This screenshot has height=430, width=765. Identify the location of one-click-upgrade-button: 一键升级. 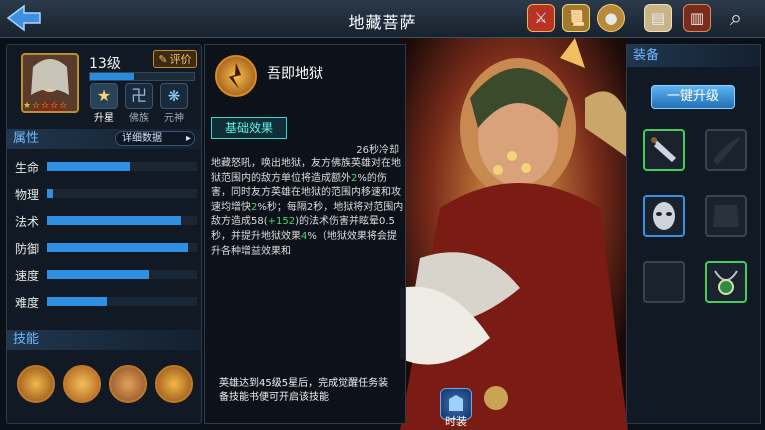
(693, 97).